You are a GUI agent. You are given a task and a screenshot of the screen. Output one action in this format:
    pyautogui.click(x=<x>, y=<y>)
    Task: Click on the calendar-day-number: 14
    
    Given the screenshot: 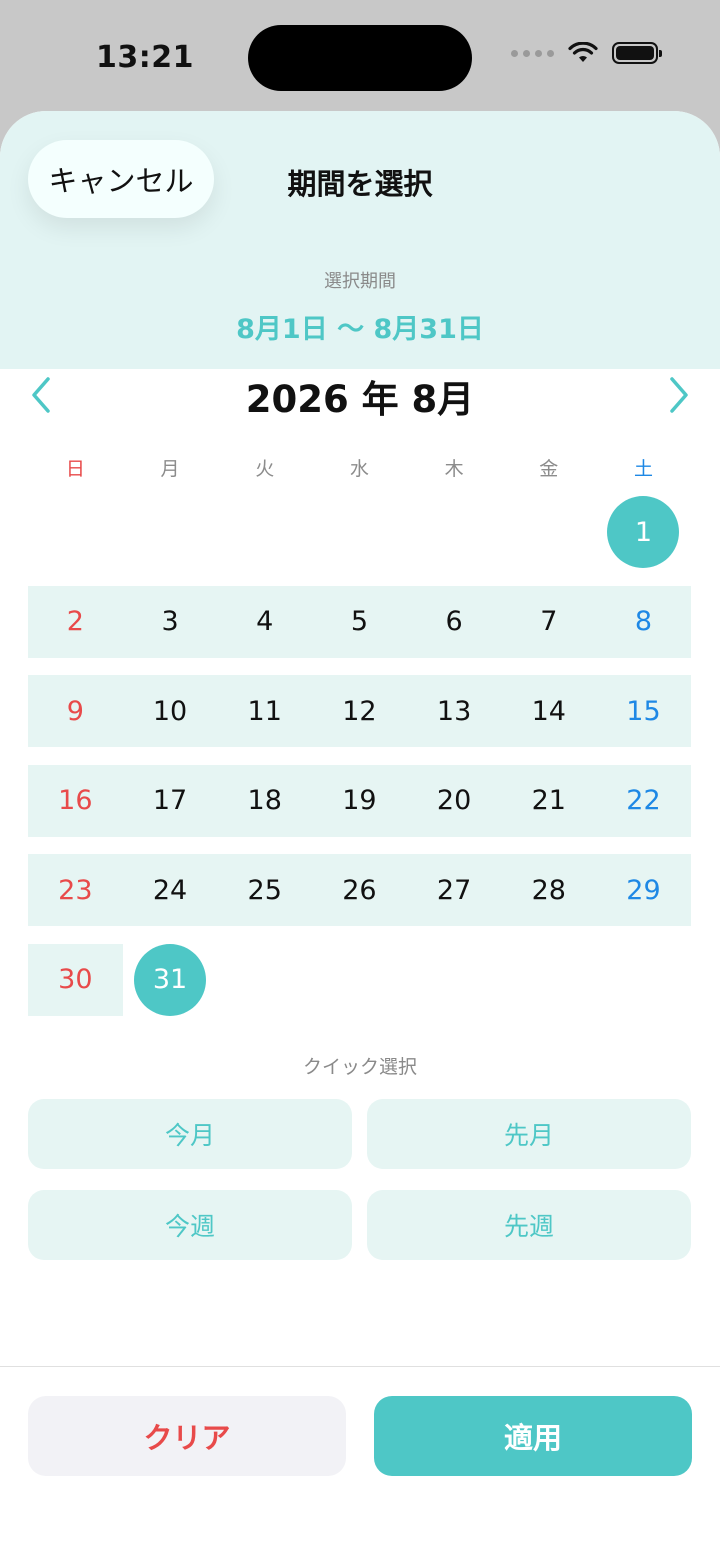 What is the action you would take?
    pyautogui.click(x=548, y=711)
    